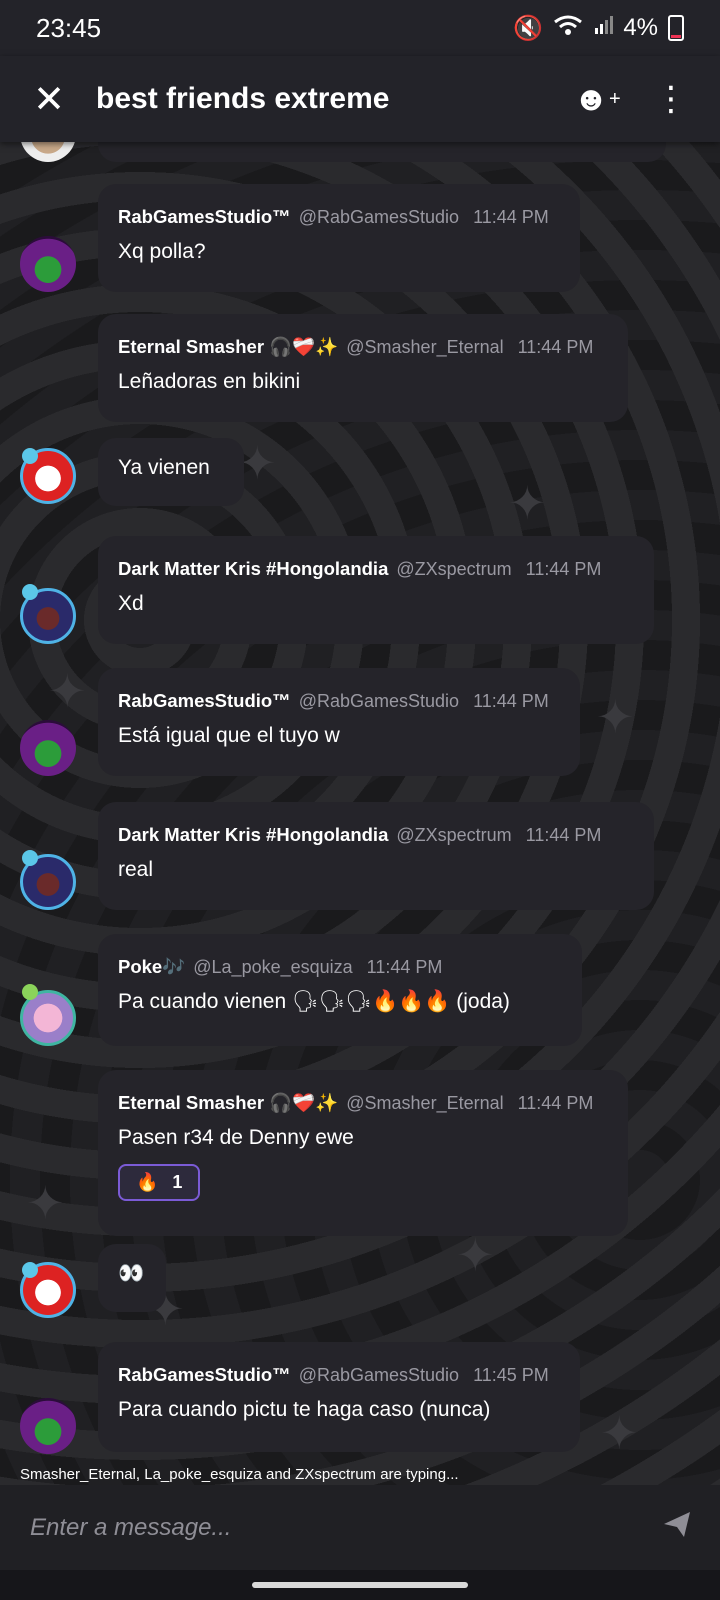 The image size is (720, 1600). I want to click on message-text: Leñadoras en bikini, so click(209, 381).